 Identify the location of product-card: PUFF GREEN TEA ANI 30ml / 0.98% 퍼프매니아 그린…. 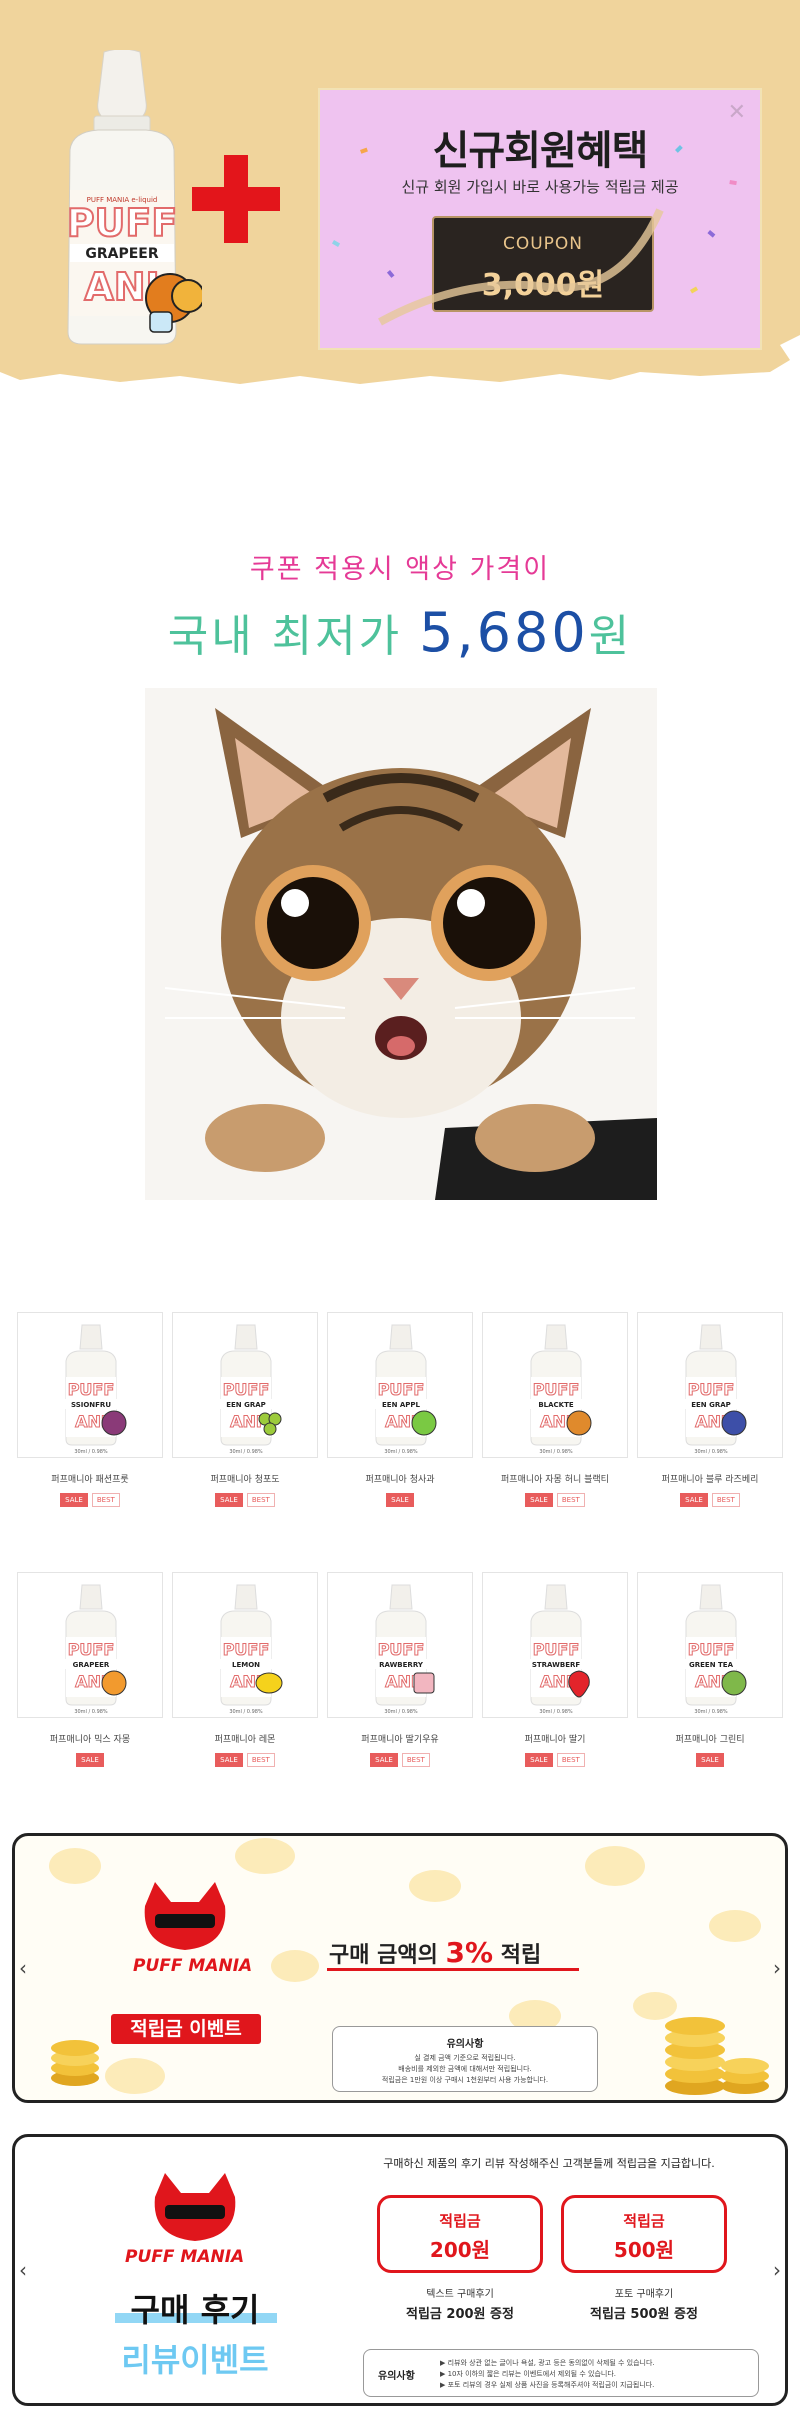
(710, 1669).